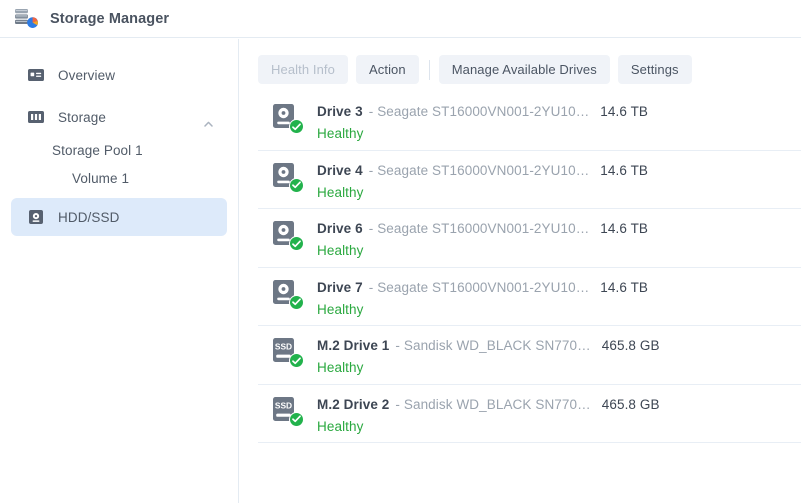 This screenshot has height=503, width=801. Describe the element at coordinates (303, 69) in the screenshot. I see `health-info-button: Health Info` at that location.